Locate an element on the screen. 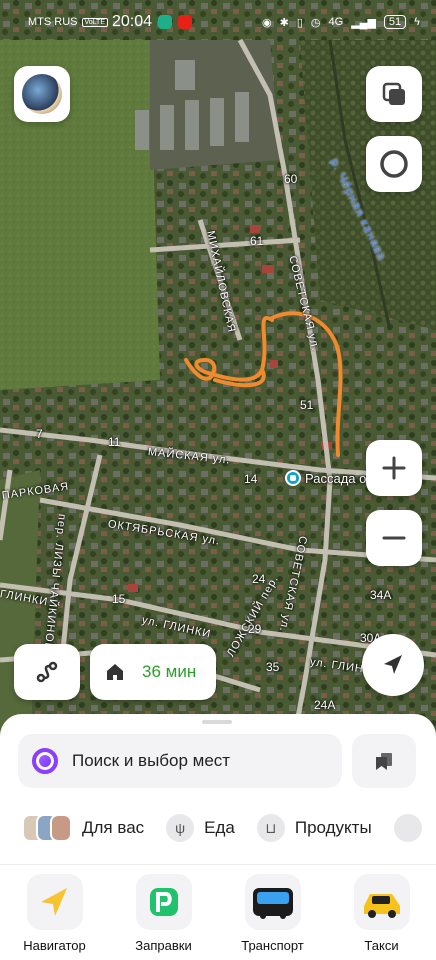 The image size is (436, 960). more-chip-icon is located at coordinates (407, 828).